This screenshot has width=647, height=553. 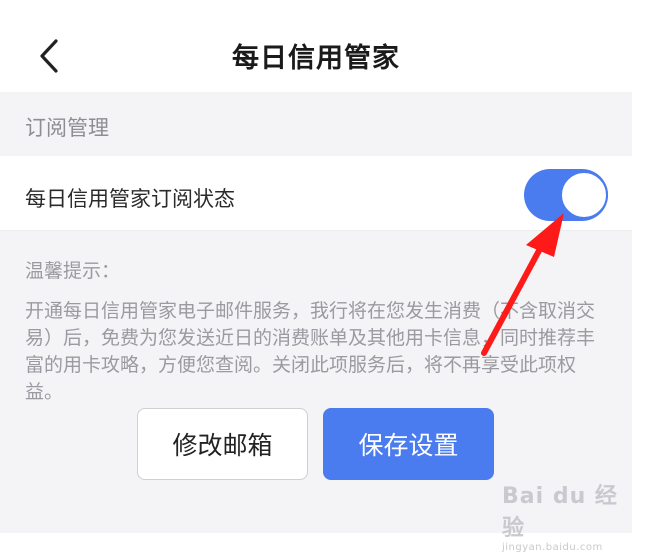 What do you see at coordinates (73, 271) in the screenshot?
I see `tips-title: 温馨提示：` at bounding box center [73, 271].